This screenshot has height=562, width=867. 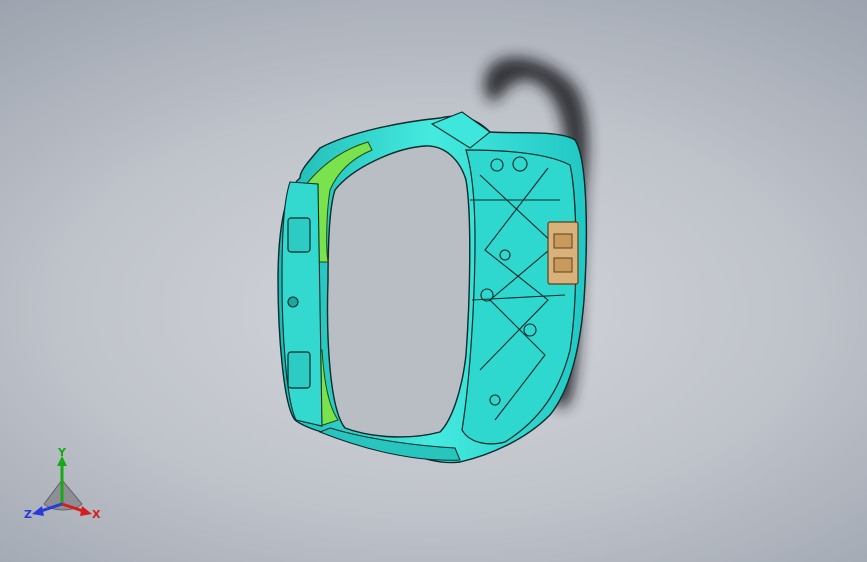 What do you see at coordinates (28, 514) in the screenshot?
I see `z-axis-label: Z` at bounding box center [28, 514].